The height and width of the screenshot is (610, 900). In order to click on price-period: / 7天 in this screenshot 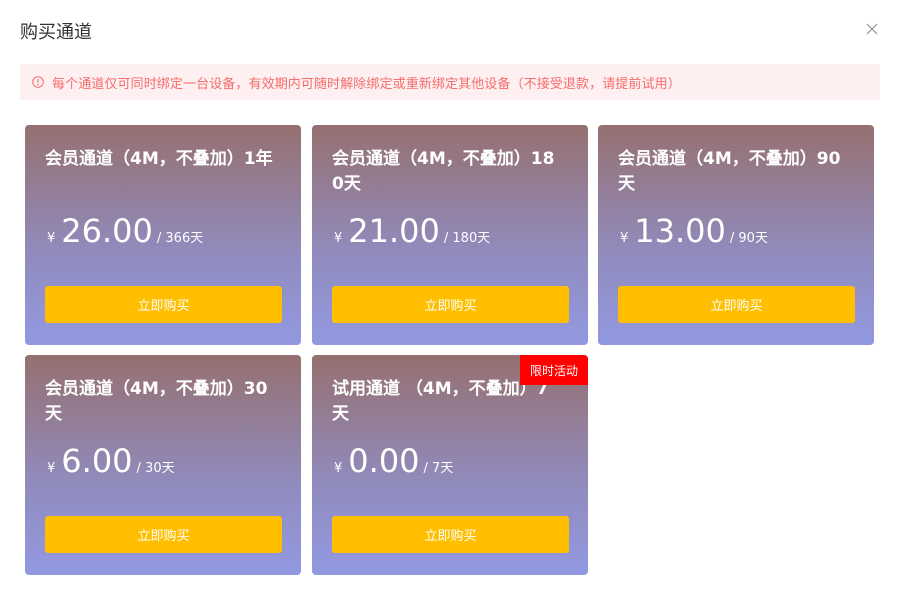, I will do `click(438, 468)`.